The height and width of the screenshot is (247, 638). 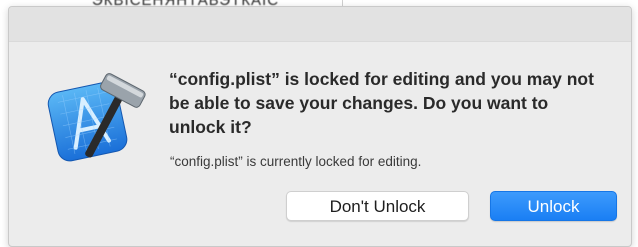 What do you see at coordinates (377, 206) in the screenshot?
I see `dont-unlock-button: Don't Unlock` at bounding box center [377, 206].